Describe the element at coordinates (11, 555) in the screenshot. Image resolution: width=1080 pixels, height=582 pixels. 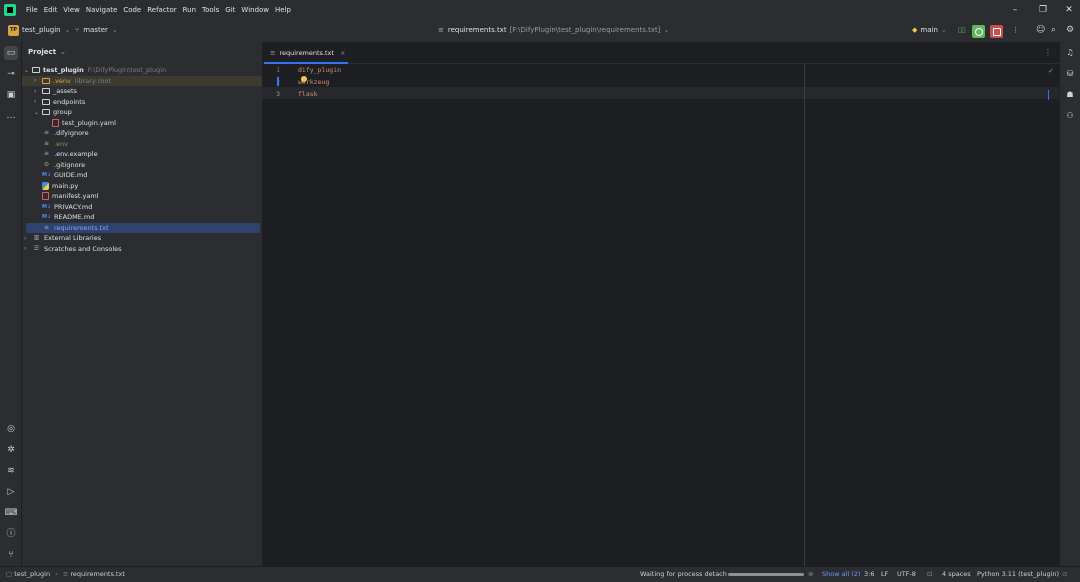
I see `git-tool-icon: ⑂` at that location.